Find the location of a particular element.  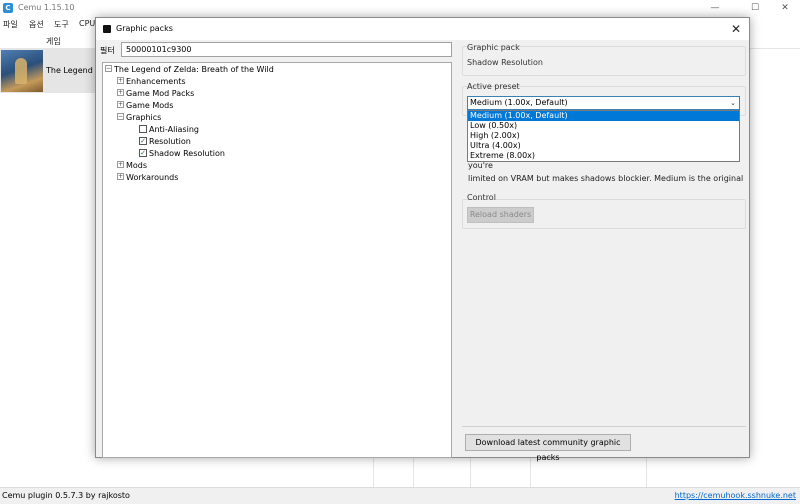

tree-node-label: Resolution is located at coordinates (170, 141).